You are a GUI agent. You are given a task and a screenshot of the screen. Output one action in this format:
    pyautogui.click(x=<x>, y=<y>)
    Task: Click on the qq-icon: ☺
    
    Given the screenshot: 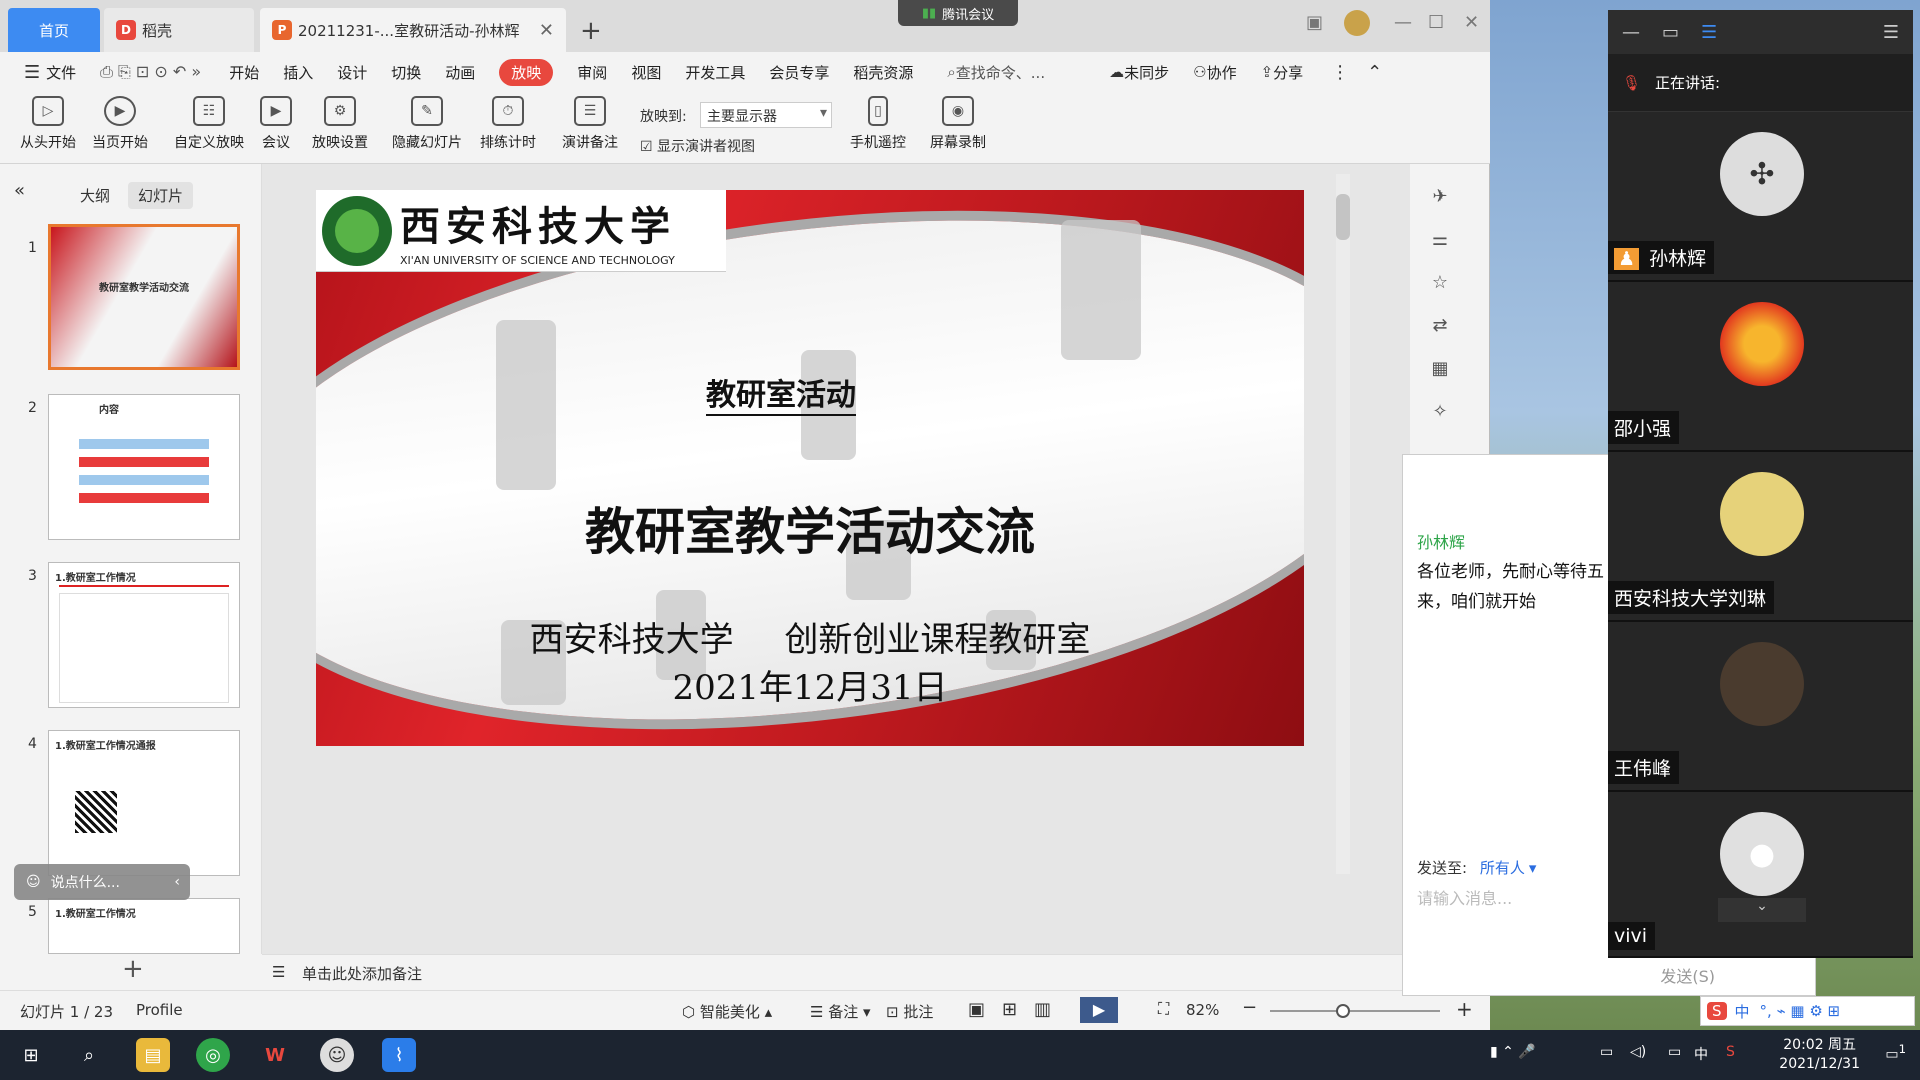 What is the action you would take?
    pyautogui.click(x=337, y=1055)
    